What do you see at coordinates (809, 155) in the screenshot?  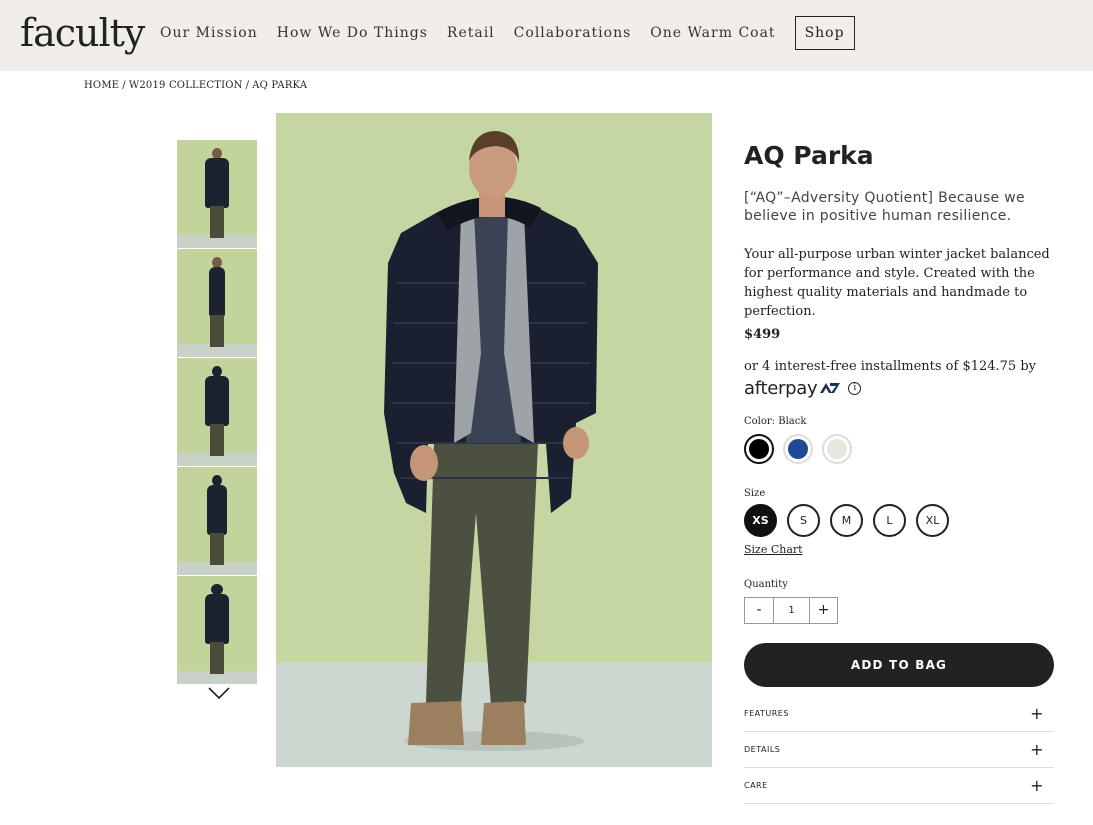 I see `product-title: AQ Parka` at bounding box center [809, 155].